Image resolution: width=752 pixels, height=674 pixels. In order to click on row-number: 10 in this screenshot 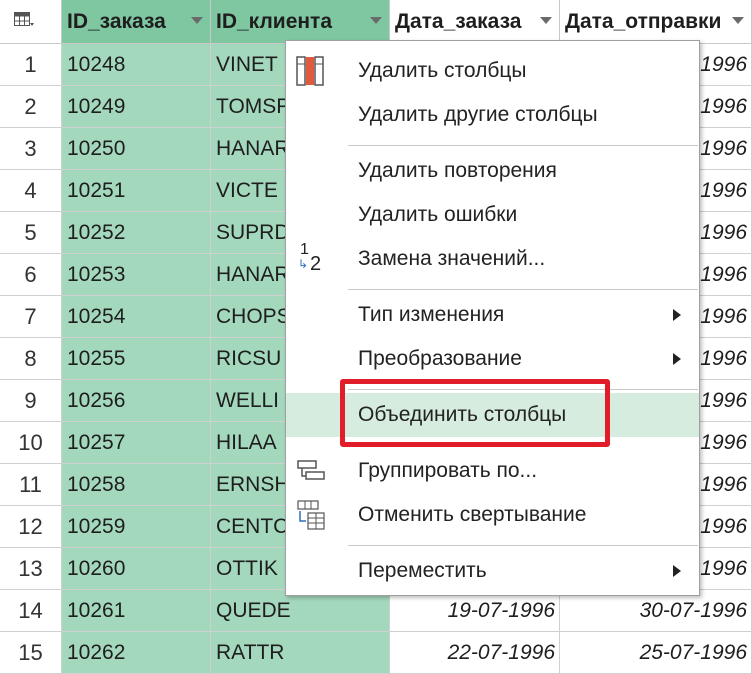, I will do `click(31, 443)`.